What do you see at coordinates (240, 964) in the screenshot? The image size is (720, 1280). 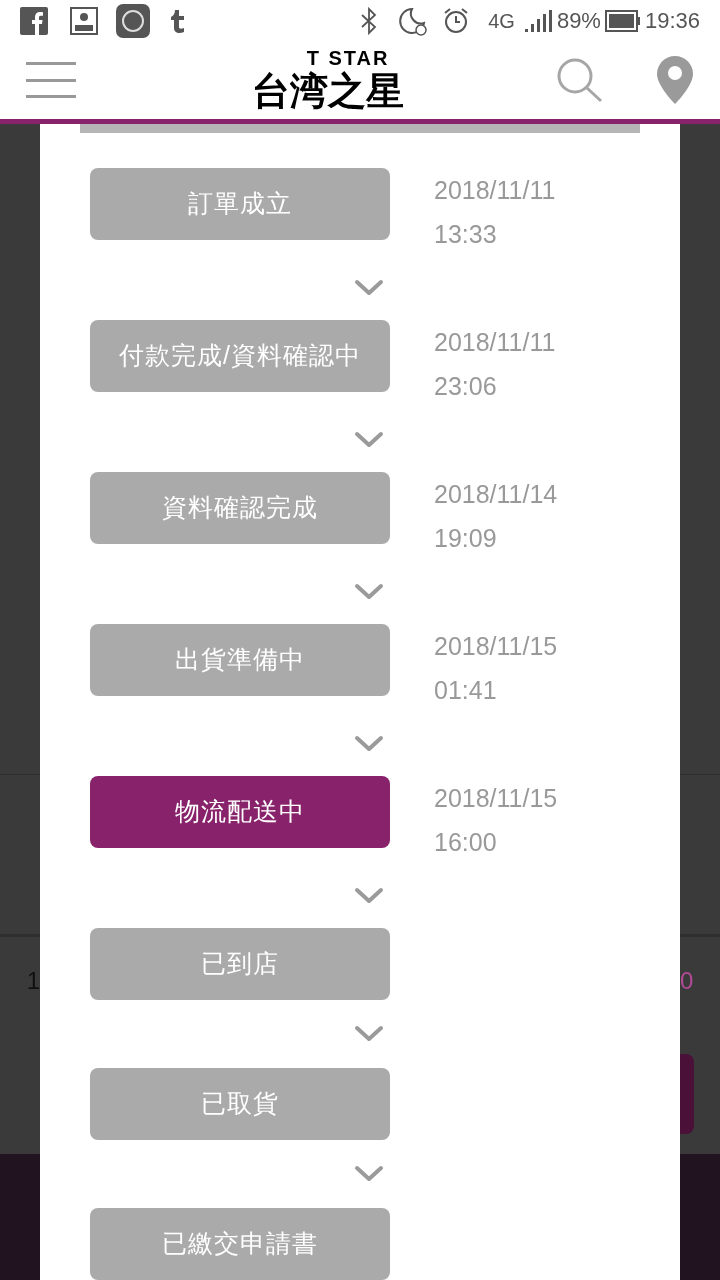 I see `status-step-button: 已到店` at bounding box center [240, 964].